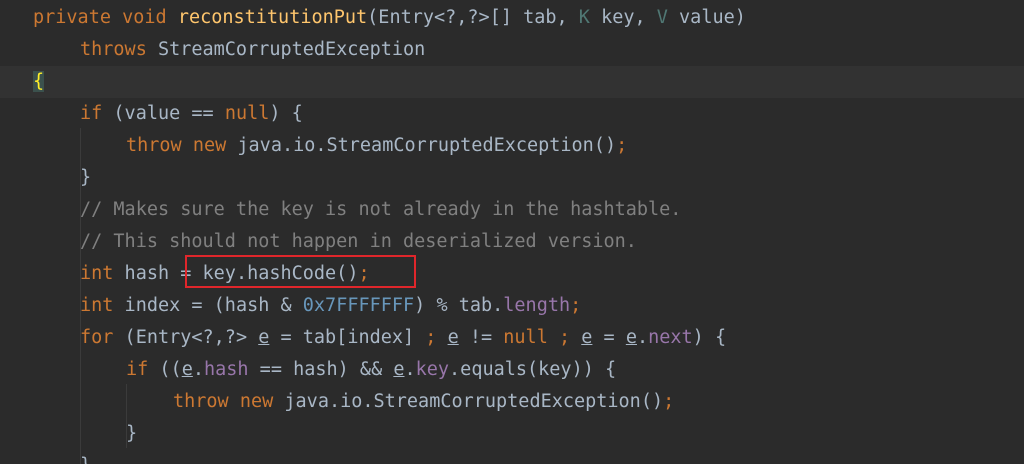  I want to click on method-name: reconstitutionPut, so click(272, 17).